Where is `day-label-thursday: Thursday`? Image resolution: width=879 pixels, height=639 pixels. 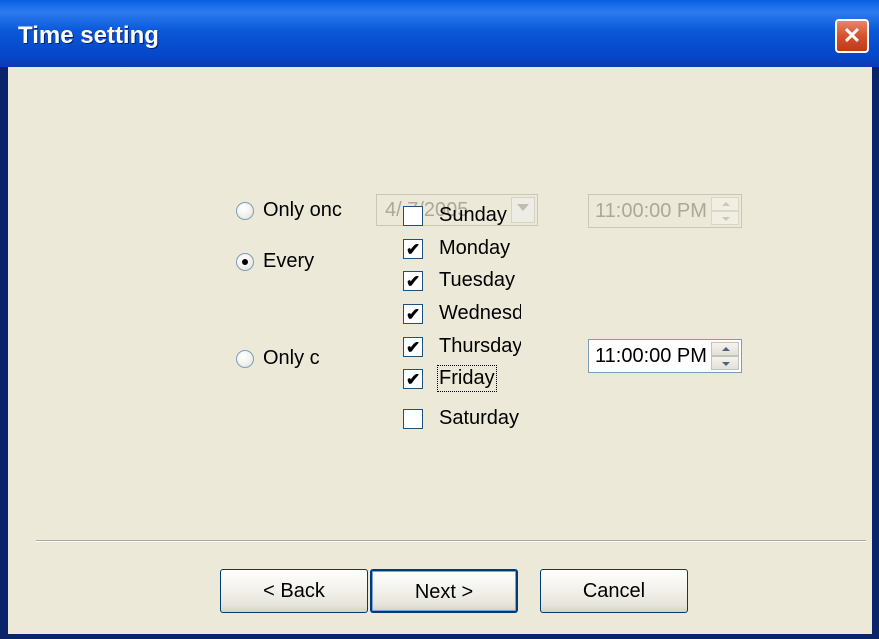 day-label-thursday: Thursday is located at coordinates (480, 346).